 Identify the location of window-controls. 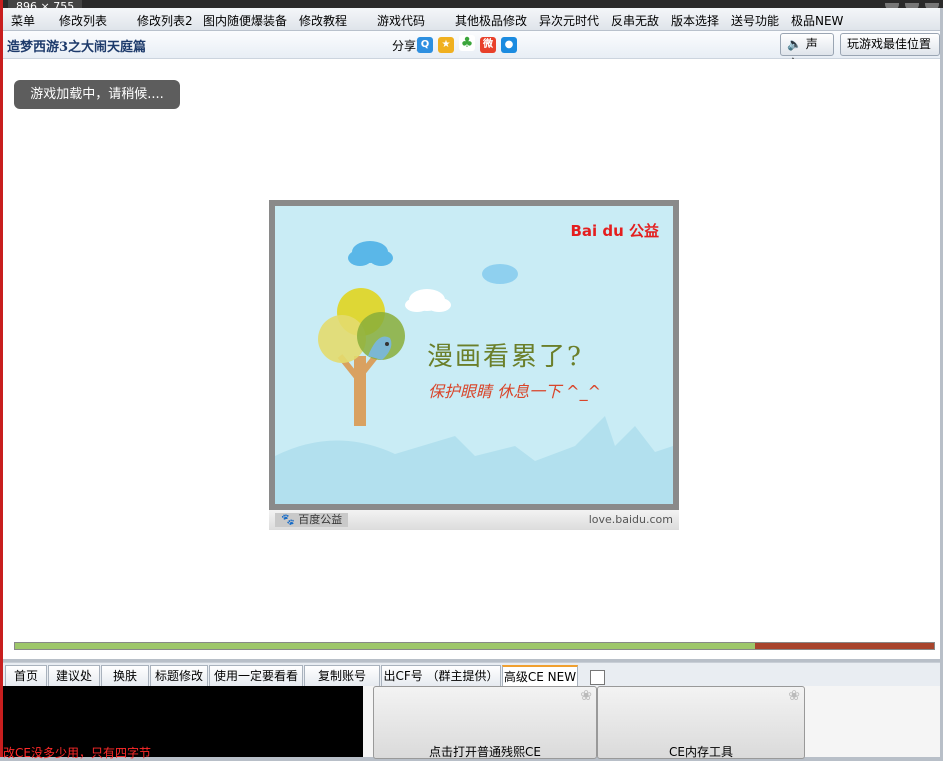
(909, 5).